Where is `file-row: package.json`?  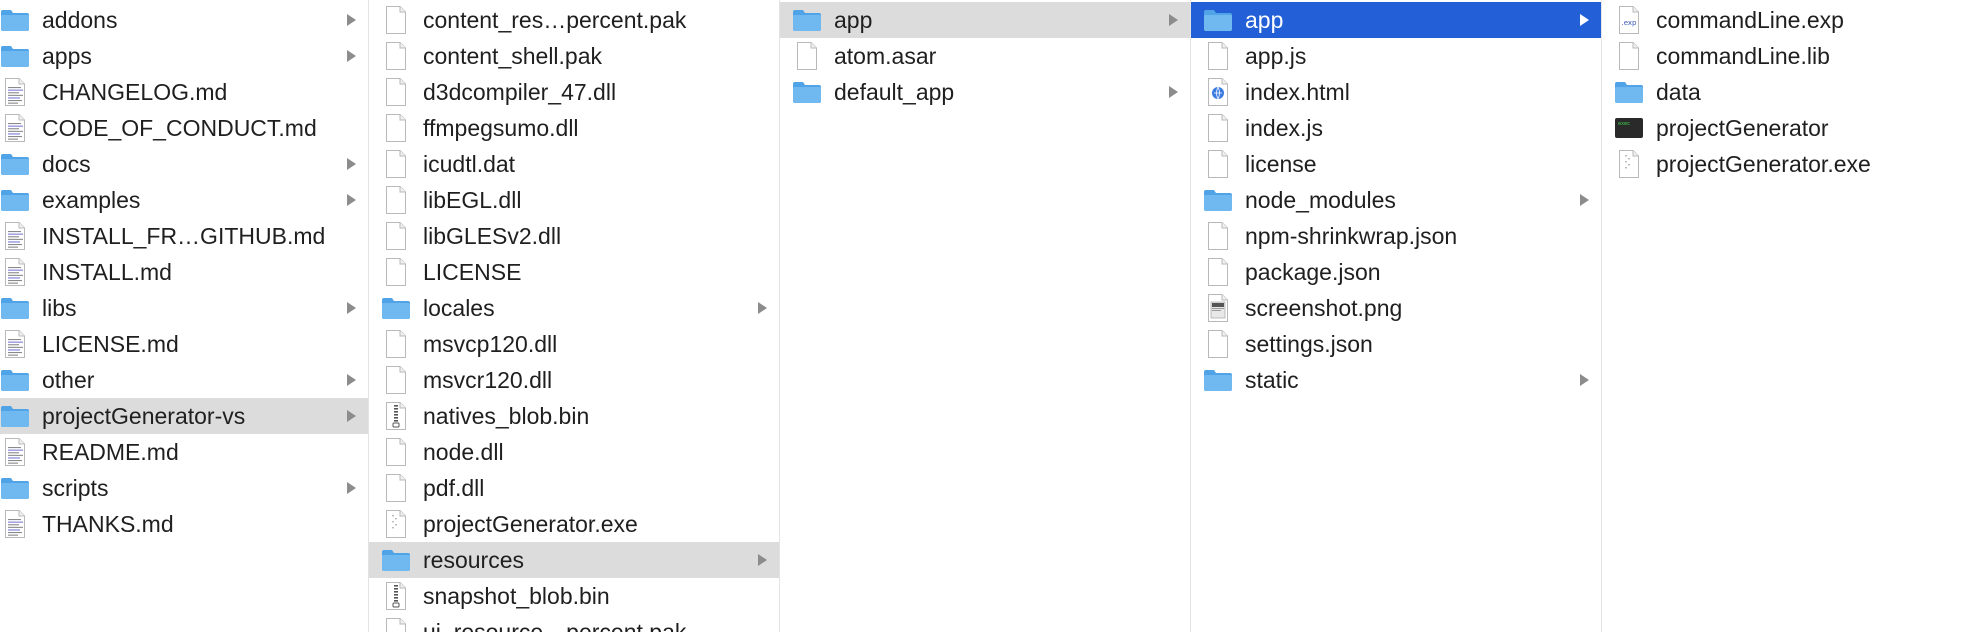
file-row: package.json is located at coordinates (1396, 272).